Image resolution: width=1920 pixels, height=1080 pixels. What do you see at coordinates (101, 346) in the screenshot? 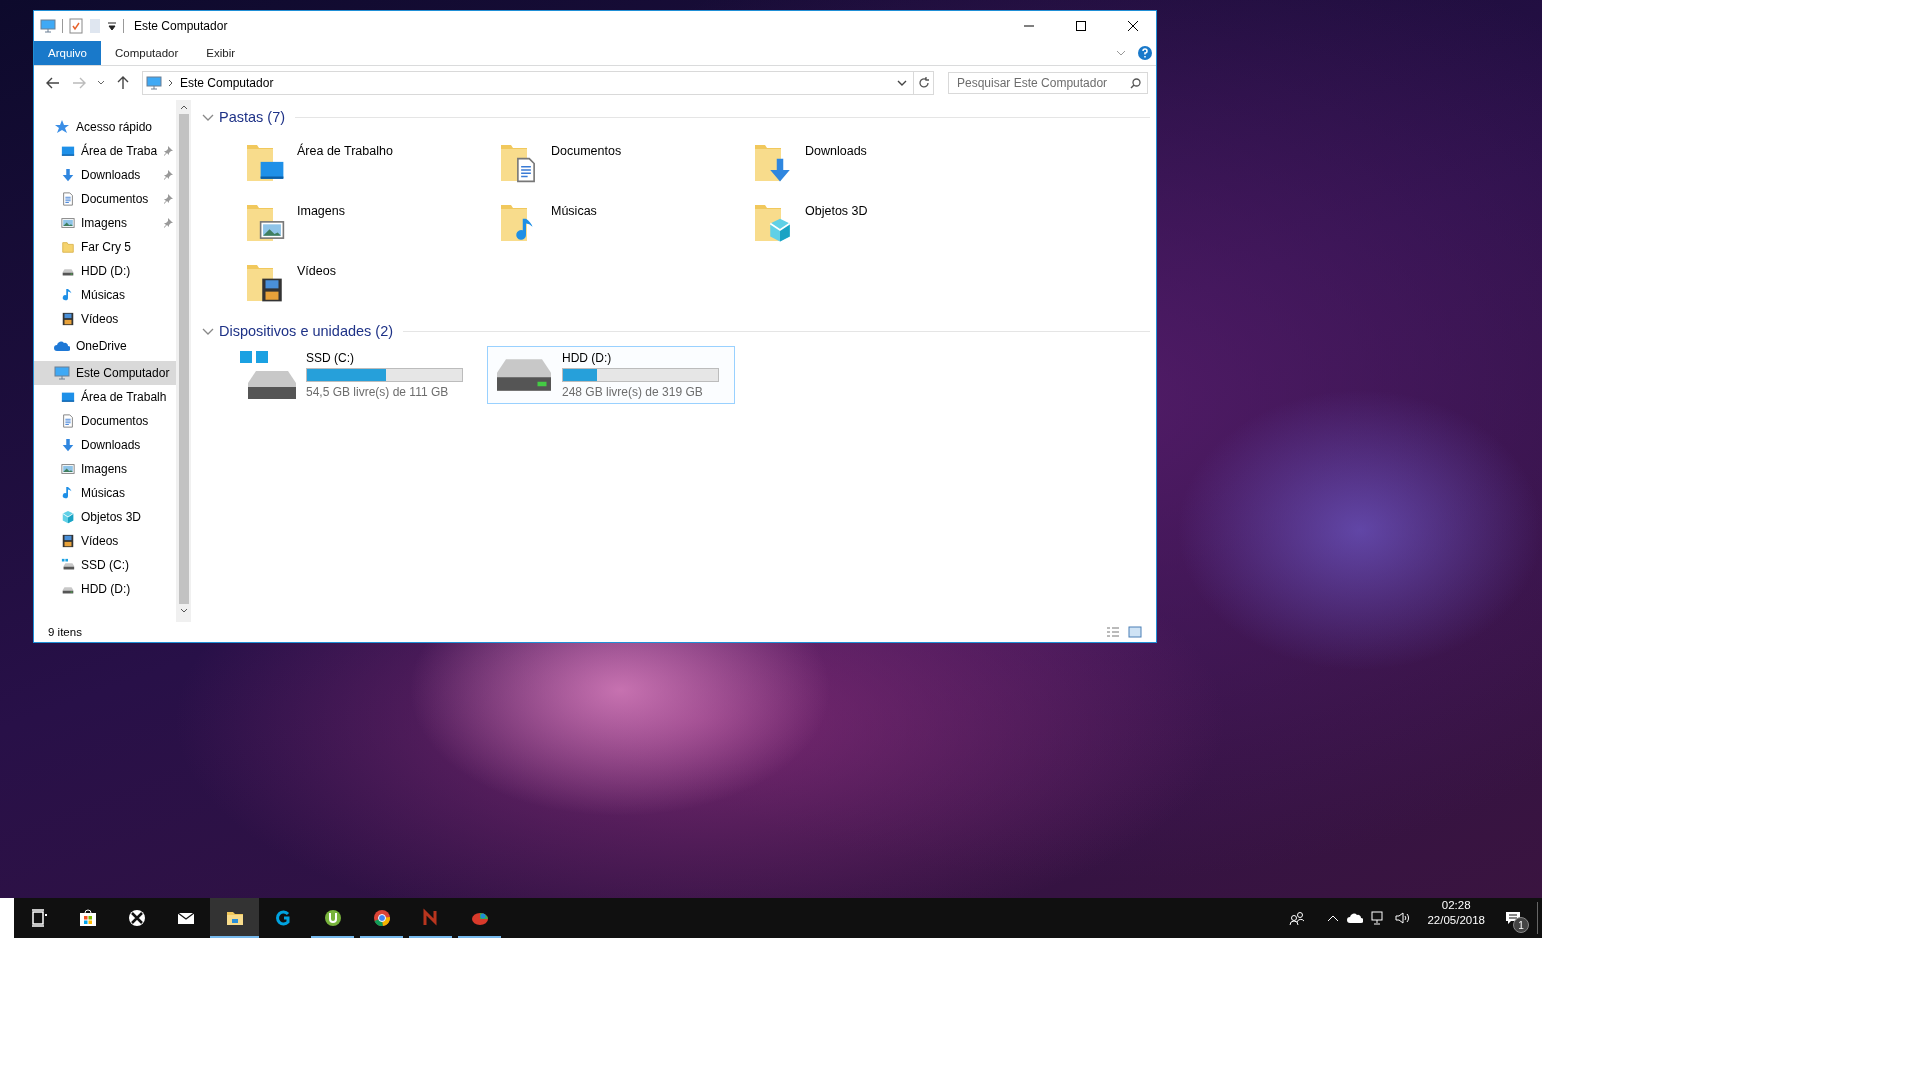
I see `nav-label: OneDrive` at bounding box center [101, 346].